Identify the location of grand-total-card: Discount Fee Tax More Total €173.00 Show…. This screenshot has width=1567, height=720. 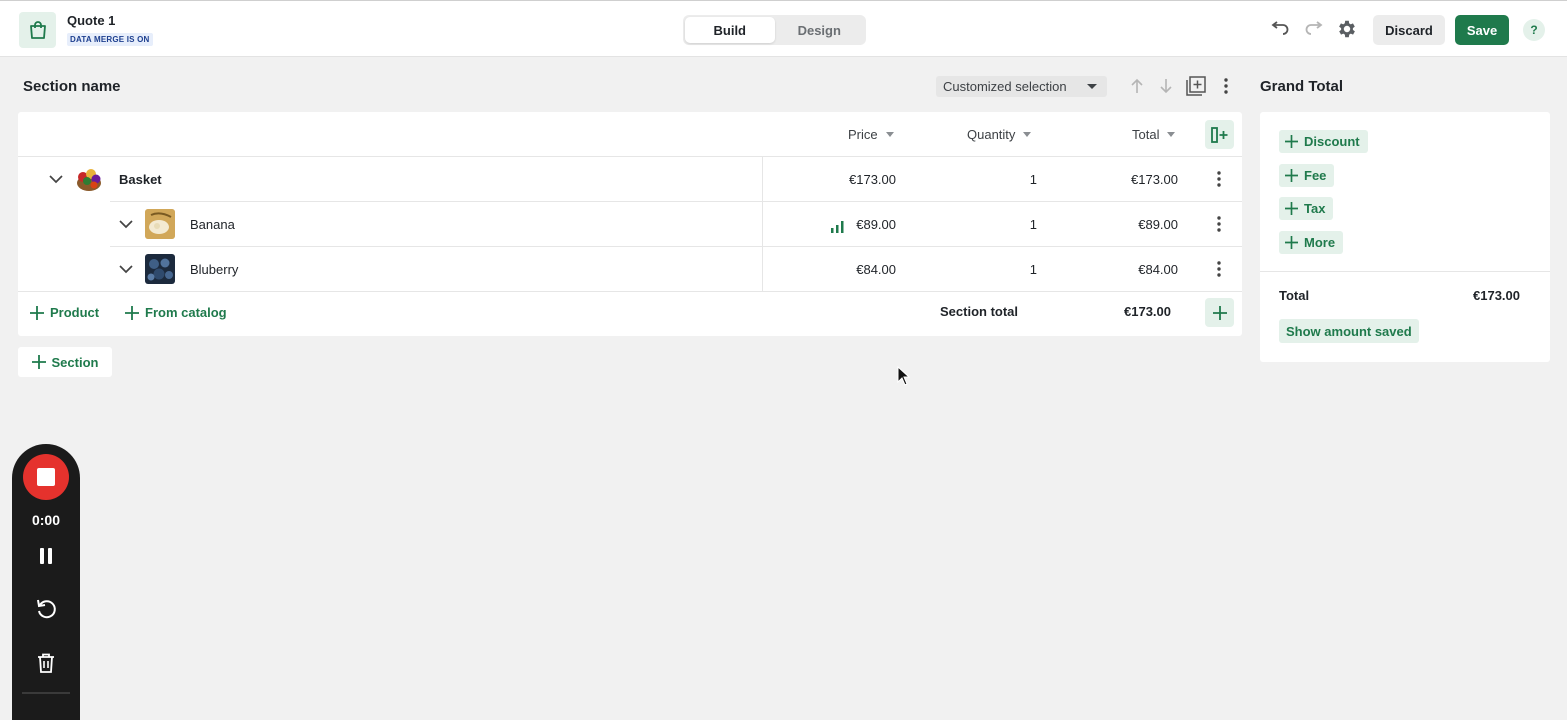
(1405, 237).